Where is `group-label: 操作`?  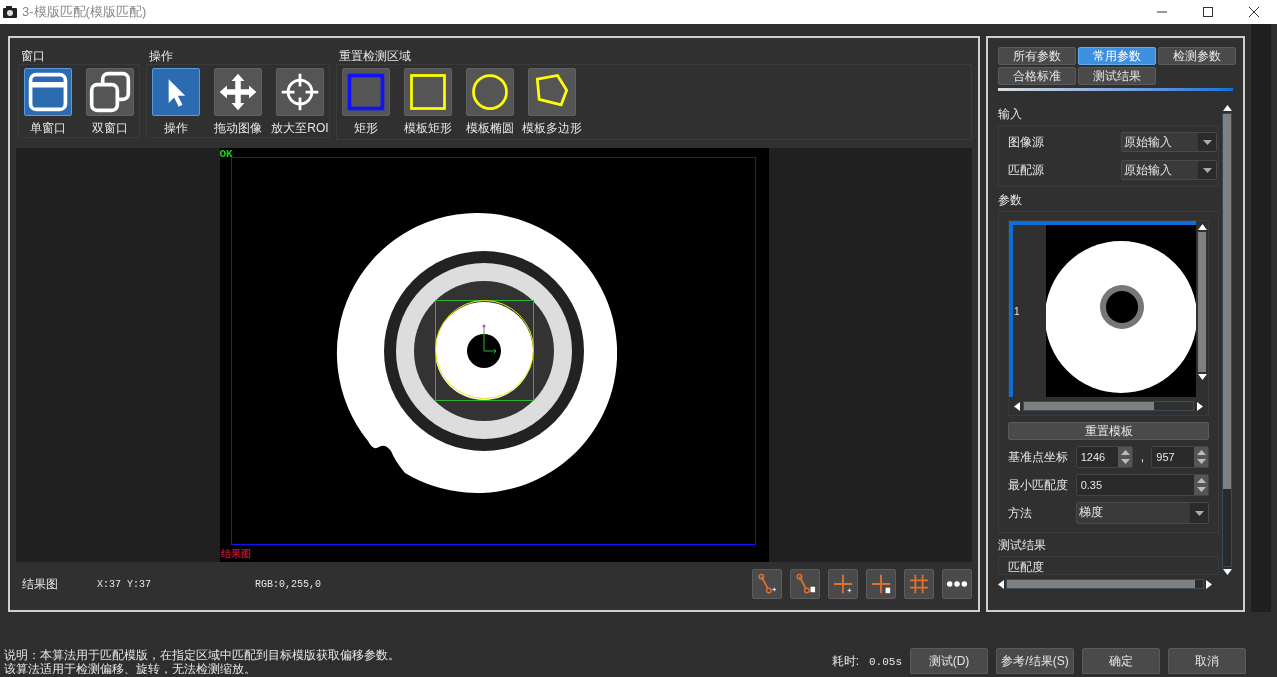
group-label: 操作 is located at coordinates (161, 56).